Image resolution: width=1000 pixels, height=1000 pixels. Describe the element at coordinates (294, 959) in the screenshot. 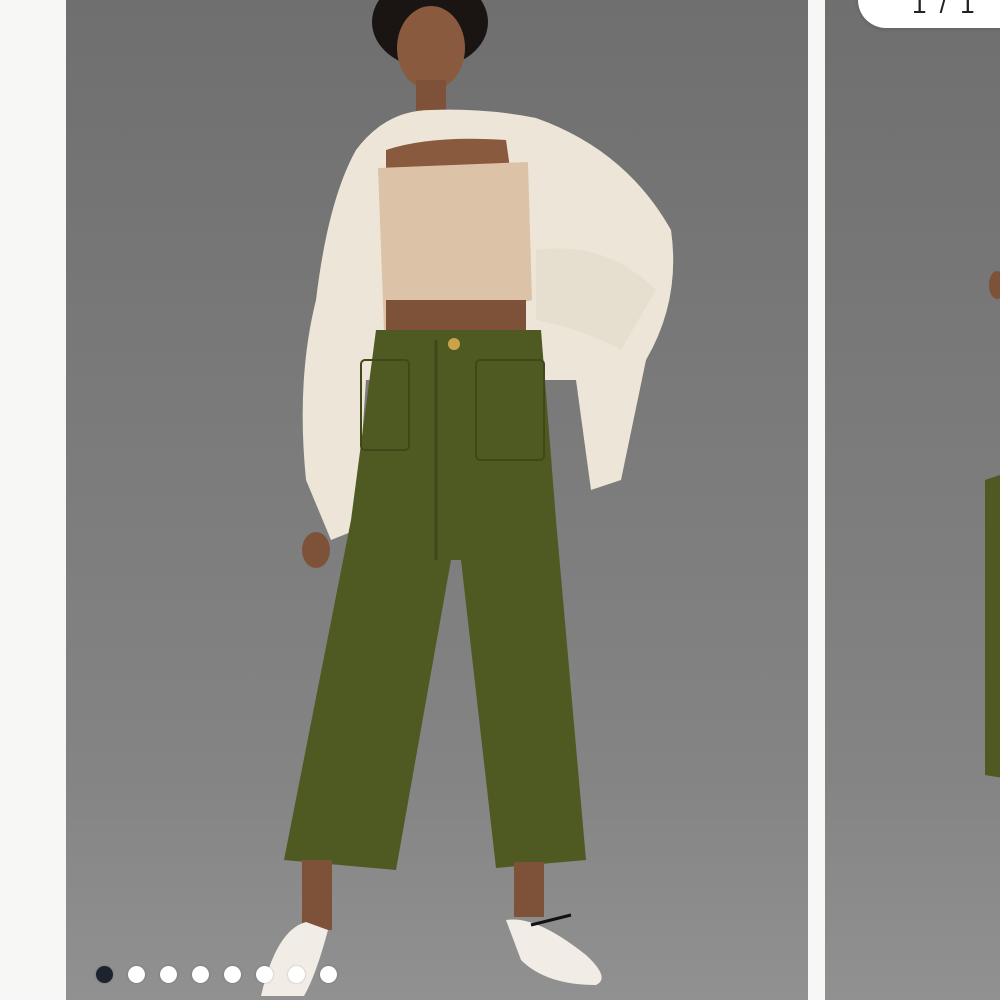

I see `shoe-left` at that location.